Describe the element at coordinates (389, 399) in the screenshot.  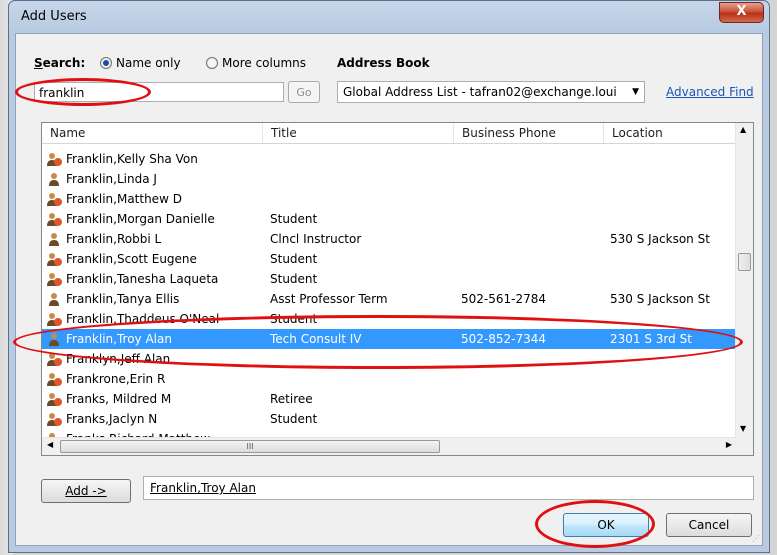
I see `list-item: Franks, Mildred M Retiree` at that location.